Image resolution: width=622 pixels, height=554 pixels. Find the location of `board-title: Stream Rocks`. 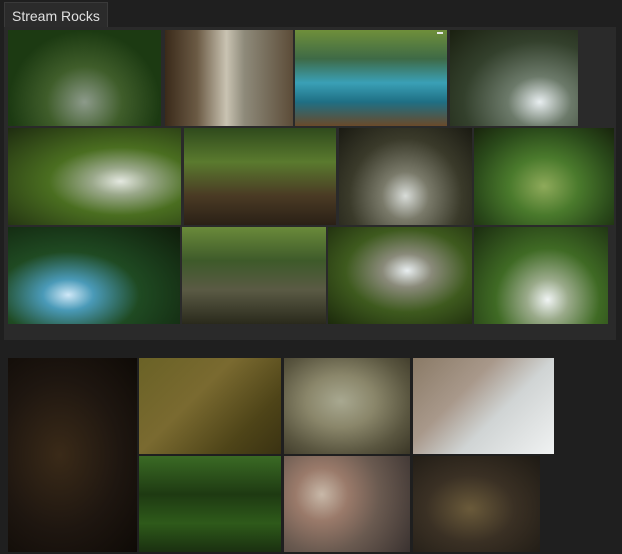

board-title: Stream Rocks is located at coordinates (56, 15).